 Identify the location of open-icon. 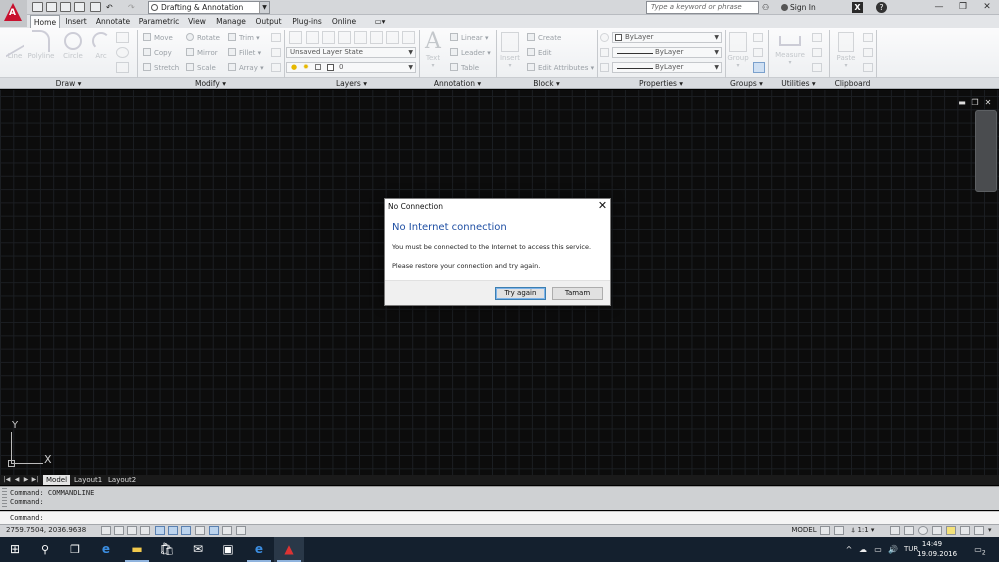
(51, 7).